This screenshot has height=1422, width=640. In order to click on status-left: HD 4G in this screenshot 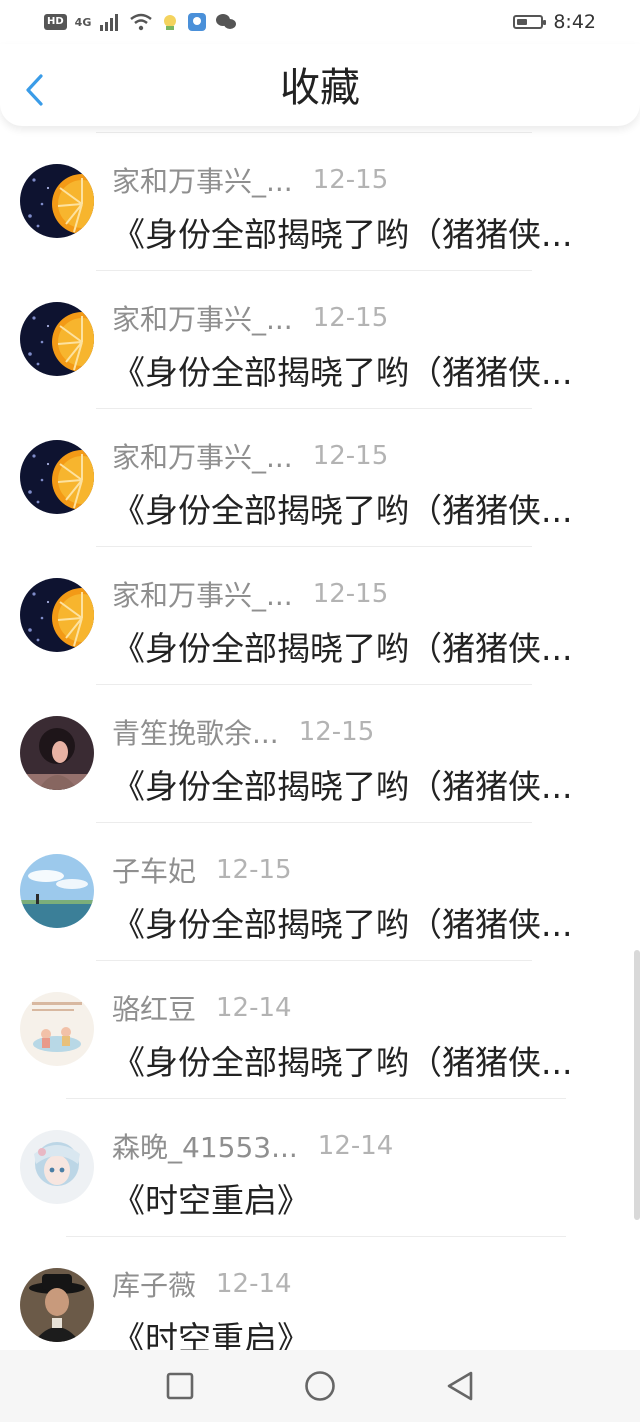, I will do `click(140, 22)`.